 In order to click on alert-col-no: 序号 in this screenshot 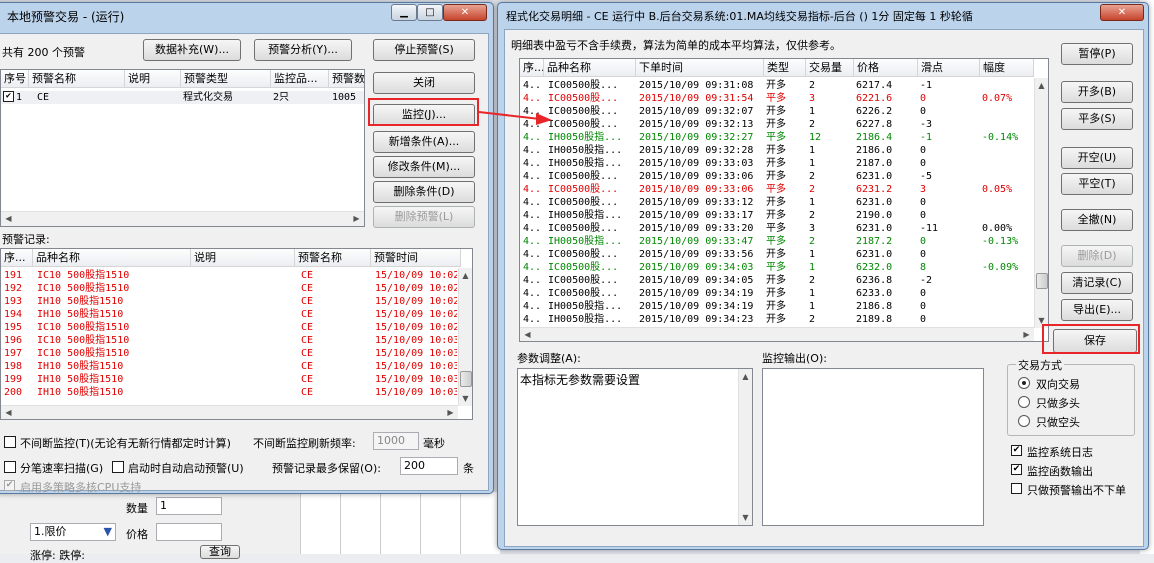, I will do `click(15, 79)`.